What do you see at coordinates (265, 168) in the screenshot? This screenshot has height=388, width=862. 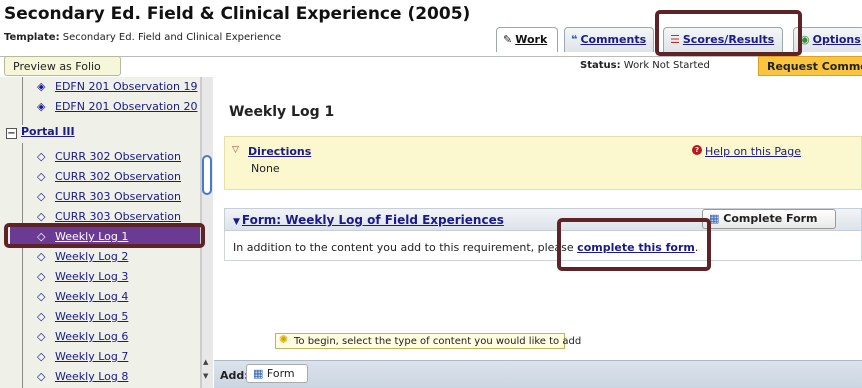 I see `directions-text: None` at bounding box center [265, 168].